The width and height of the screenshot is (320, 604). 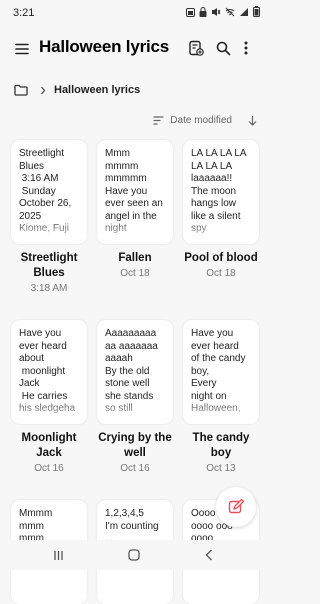 What do you see at coordinates (216, 11) in the screenshot?
I see `mute-icon` at bounding box center [216, 11].